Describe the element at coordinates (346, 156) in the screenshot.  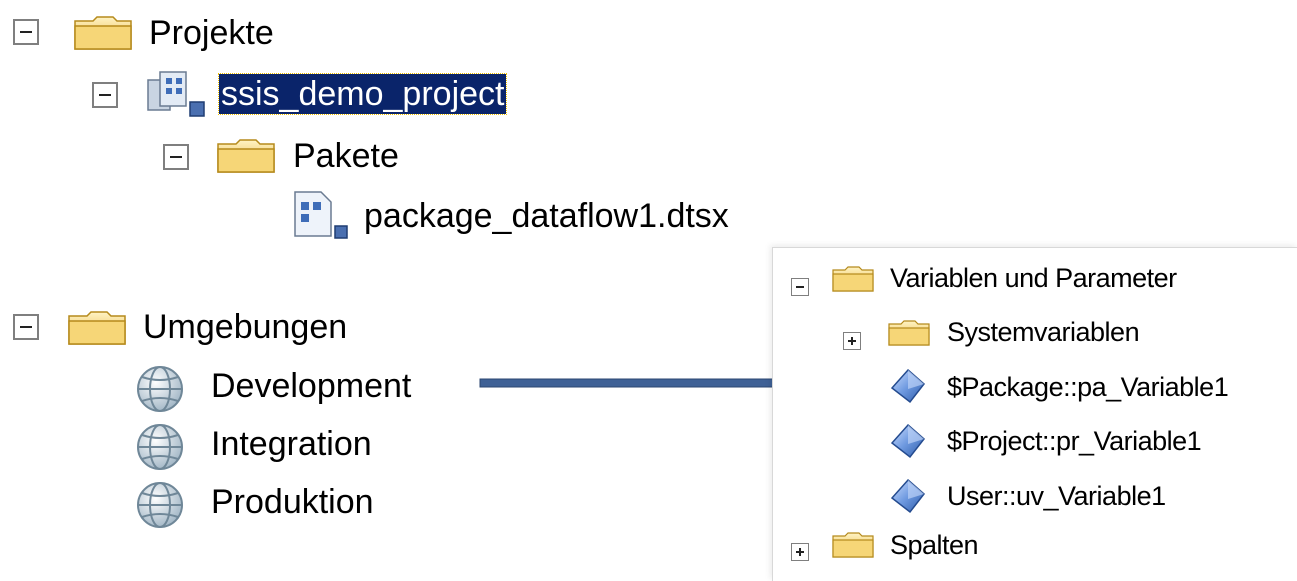
I see `pakete-label: Pakete` at that location.